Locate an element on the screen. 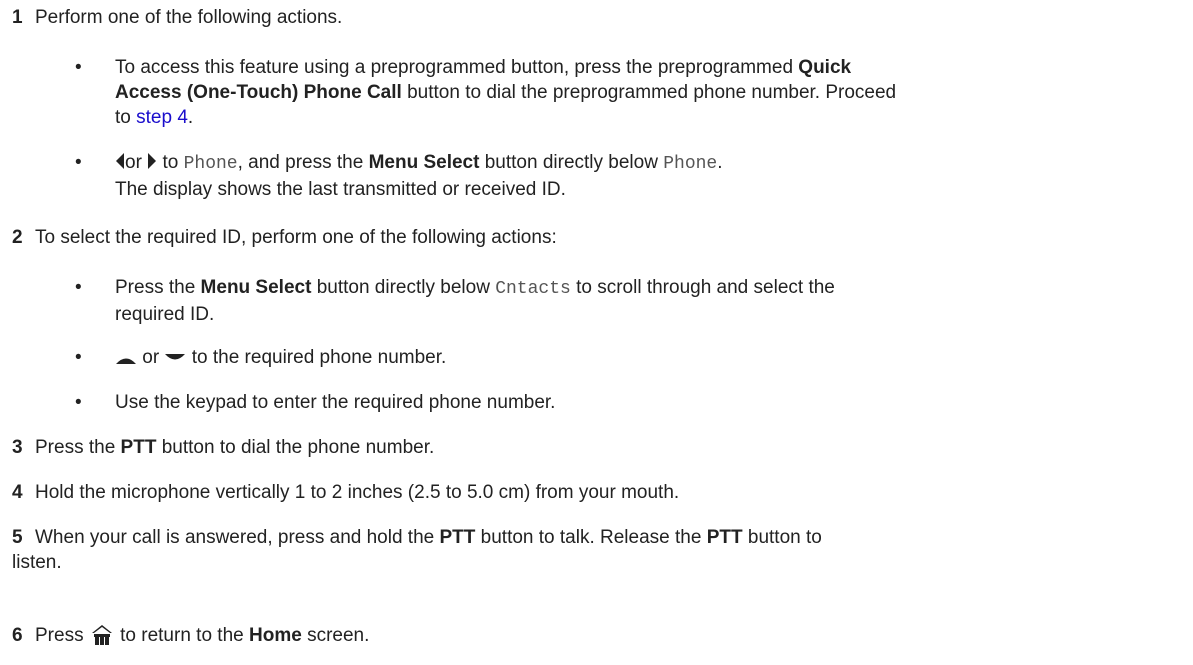 This screenshot has width=1193, height=665. text-span: to scroll through and select the is located at coordinates (702, 287).